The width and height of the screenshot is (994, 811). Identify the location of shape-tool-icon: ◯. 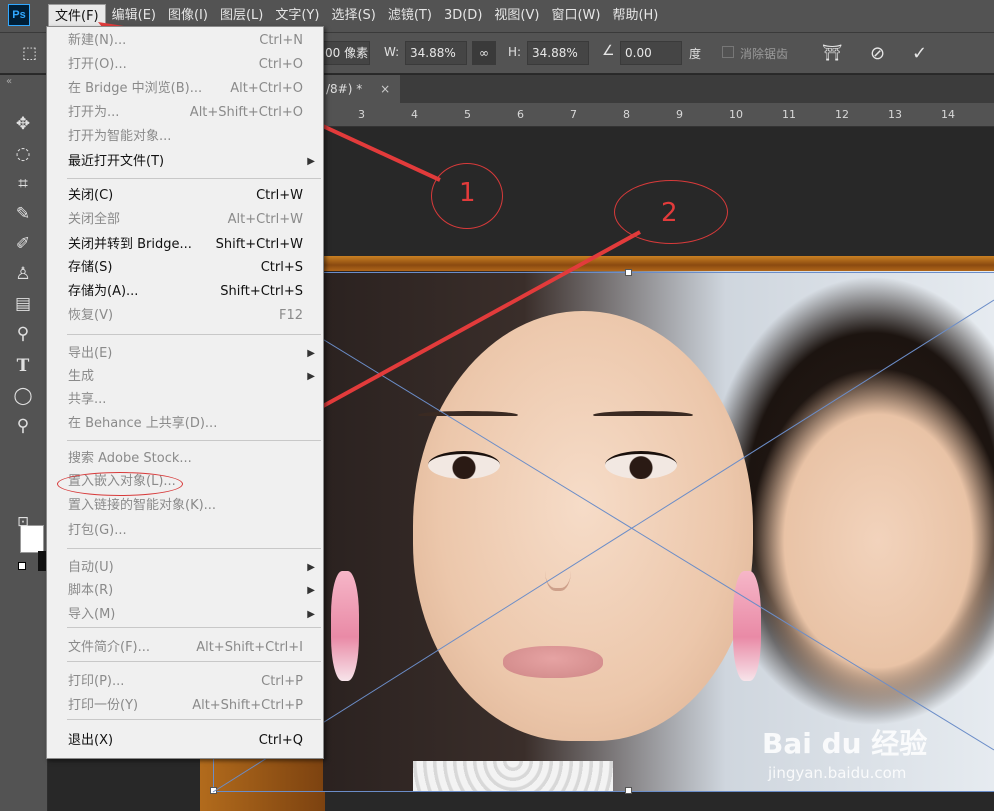
(23, 396).